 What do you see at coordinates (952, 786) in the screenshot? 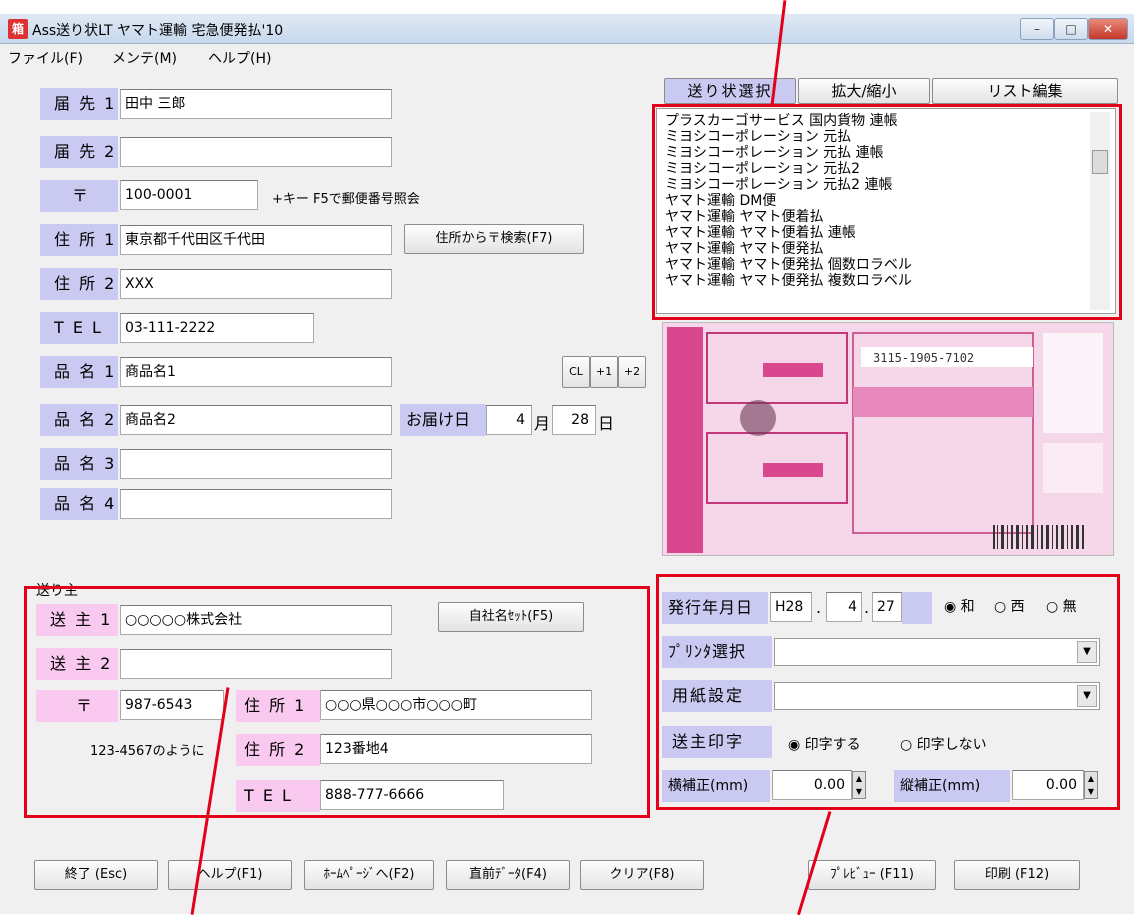
I see `v-offset-label: 縦補正(mm)` at bounding box center [952, 786].